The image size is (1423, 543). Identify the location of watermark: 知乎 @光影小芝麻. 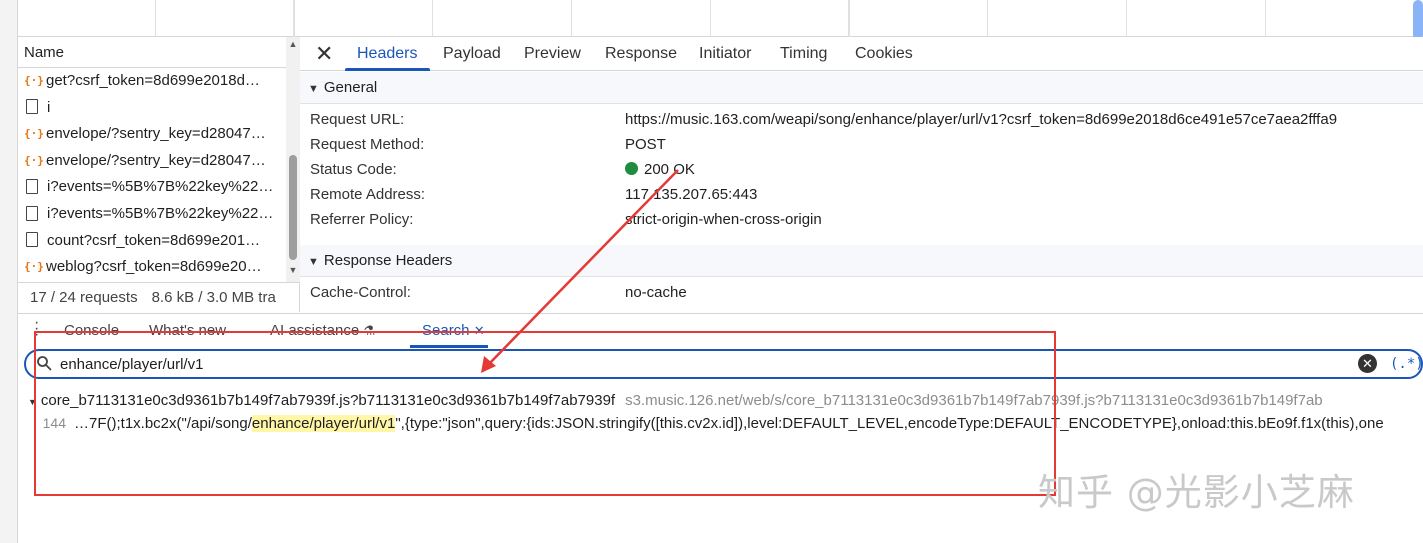
(1196, 492).